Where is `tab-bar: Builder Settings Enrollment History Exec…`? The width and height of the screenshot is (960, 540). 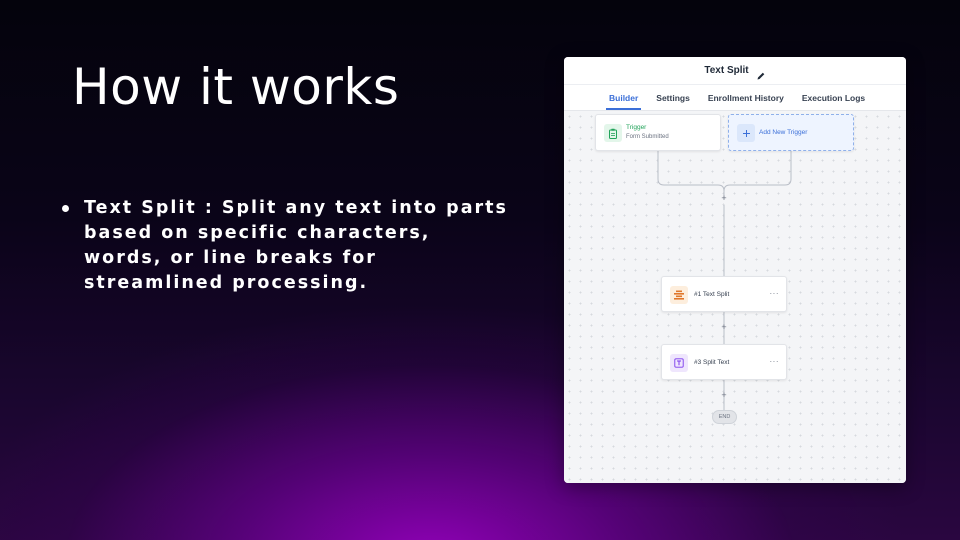
tab-bar: Builder Settings Enrollment History Exec… is located at coordinates (735, 98).